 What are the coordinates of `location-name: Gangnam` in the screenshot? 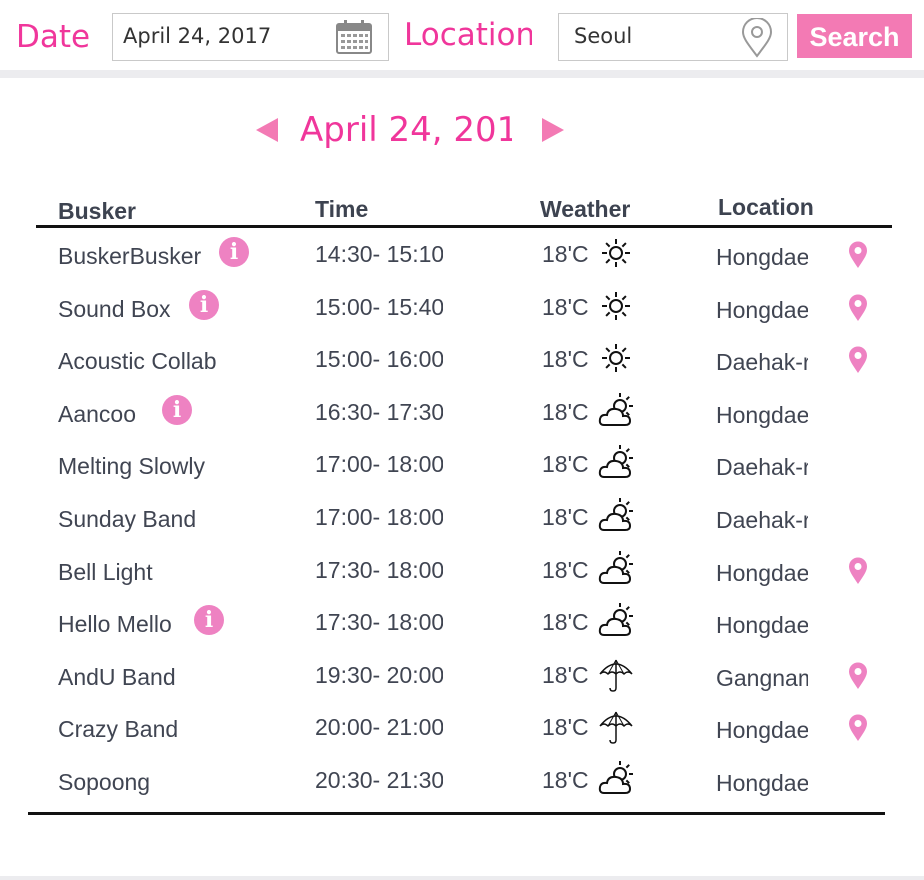 It's located at (762, 677).